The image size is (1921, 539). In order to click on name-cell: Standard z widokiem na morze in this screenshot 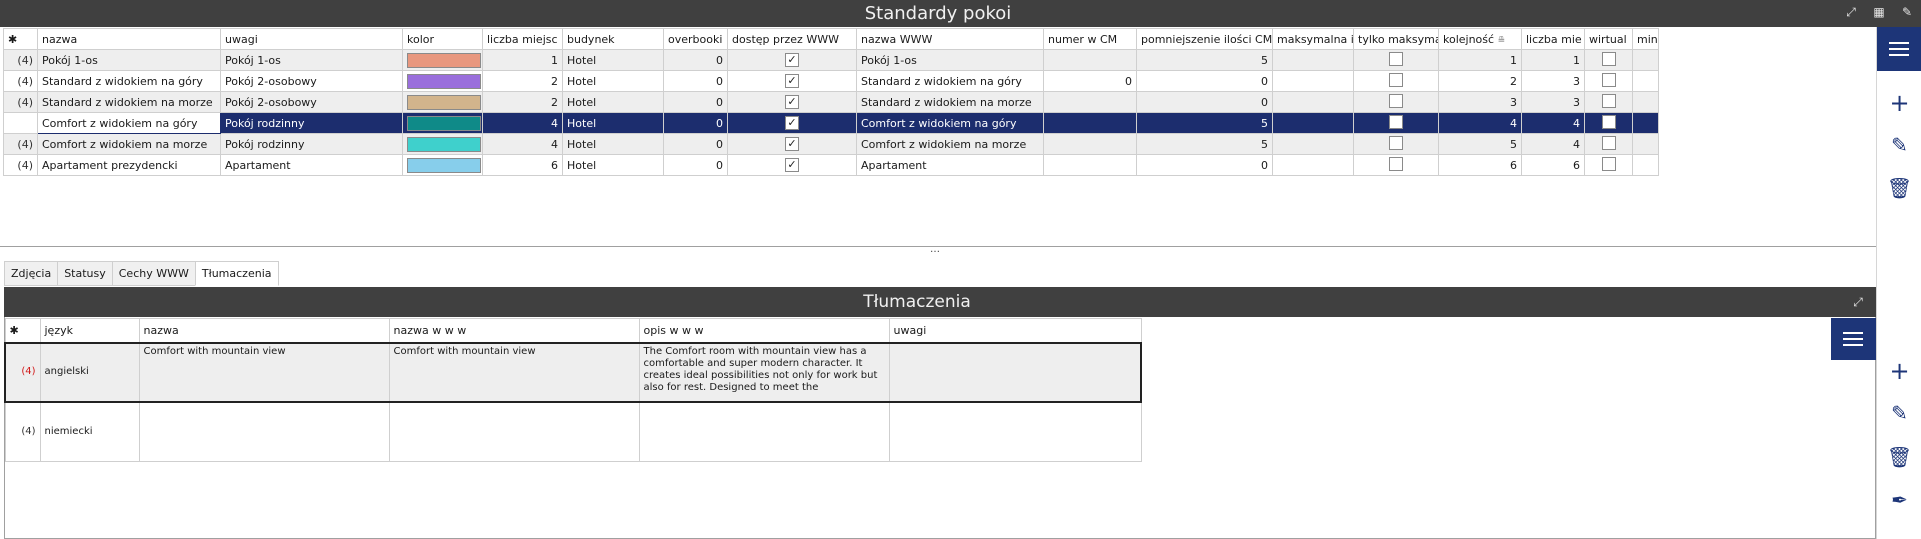, I will do `click(129, 102)`.